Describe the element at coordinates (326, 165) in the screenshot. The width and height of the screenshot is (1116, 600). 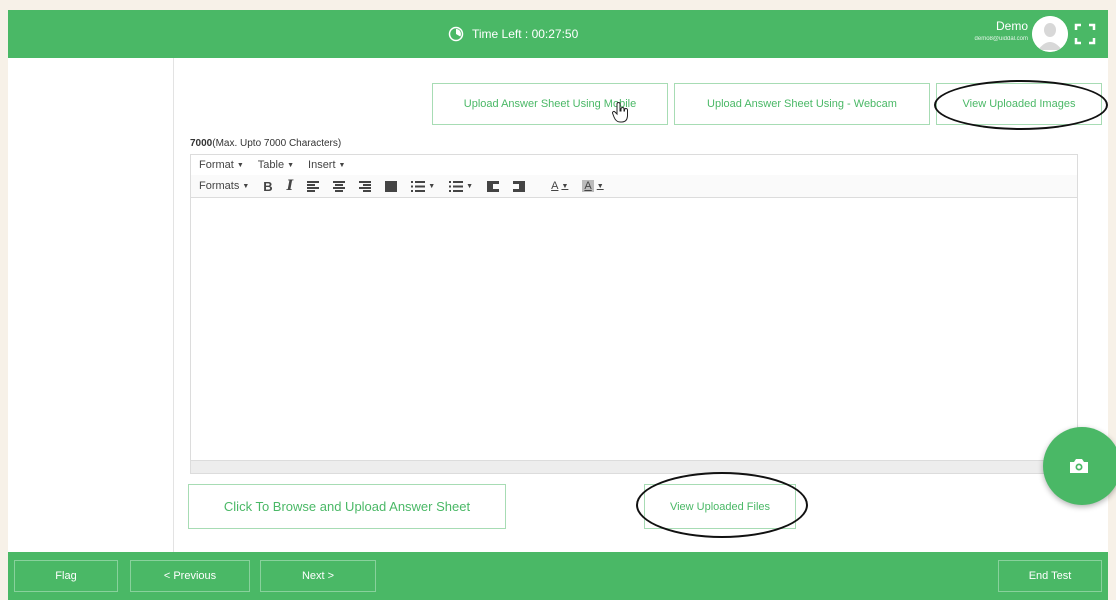
I see `menu-insert: Insert ▼` at that location.